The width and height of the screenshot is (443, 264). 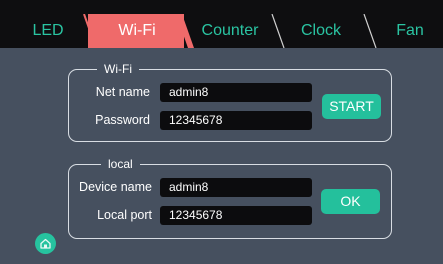 What do you see at coordinates (124, 215) in the screenshot?
I see `local-port-label: Local port` at bounding box center [124, 215].